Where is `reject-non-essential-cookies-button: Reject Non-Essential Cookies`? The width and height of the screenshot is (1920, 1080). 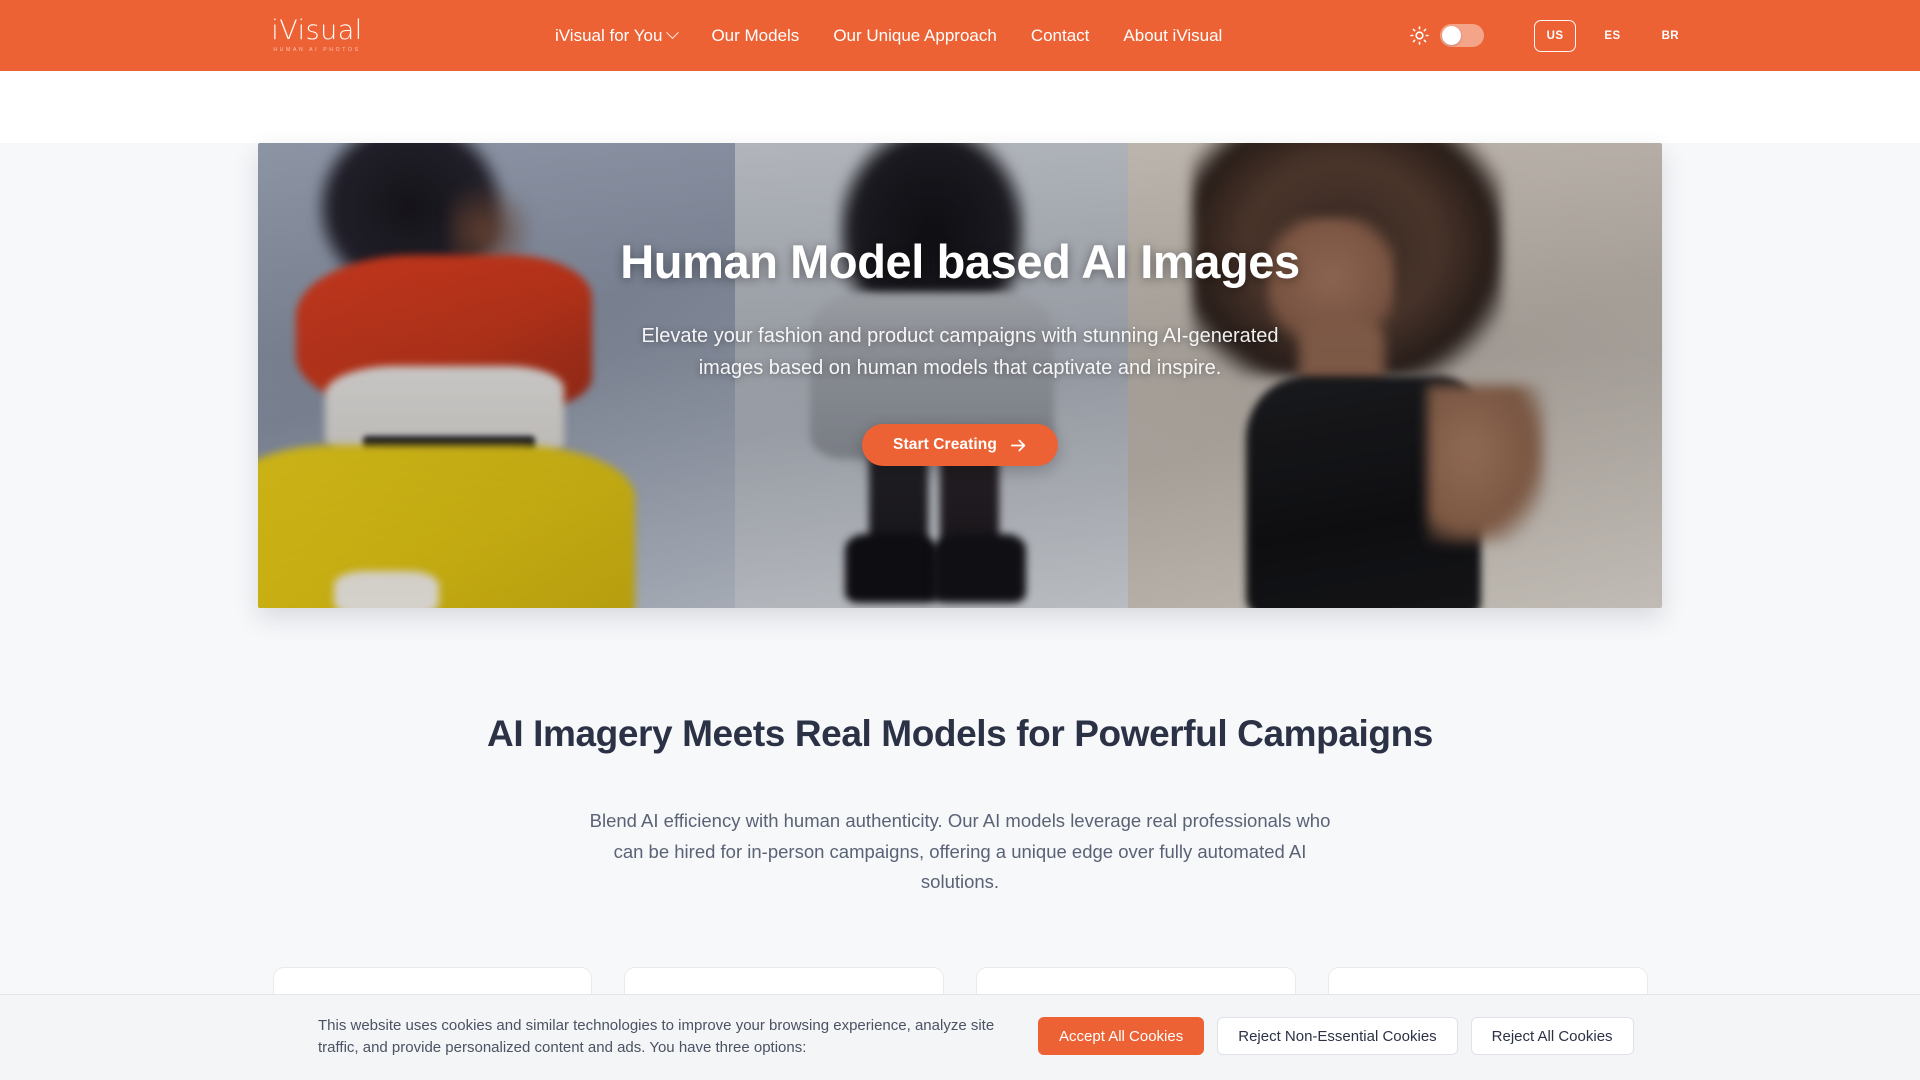 reject-non-essential-cookies-button: Reject Non-Essential Cookies is located at coordinates (1337, 1036).